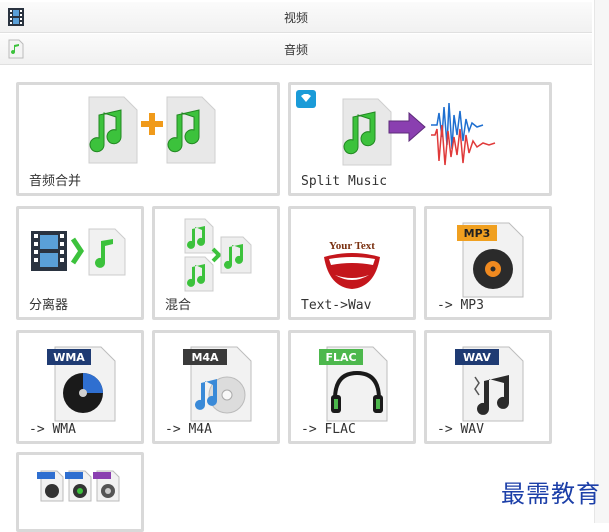 This screenshot has height=532, width=609. I want to click on split-music-tile: Split Music, so click(420, 139).